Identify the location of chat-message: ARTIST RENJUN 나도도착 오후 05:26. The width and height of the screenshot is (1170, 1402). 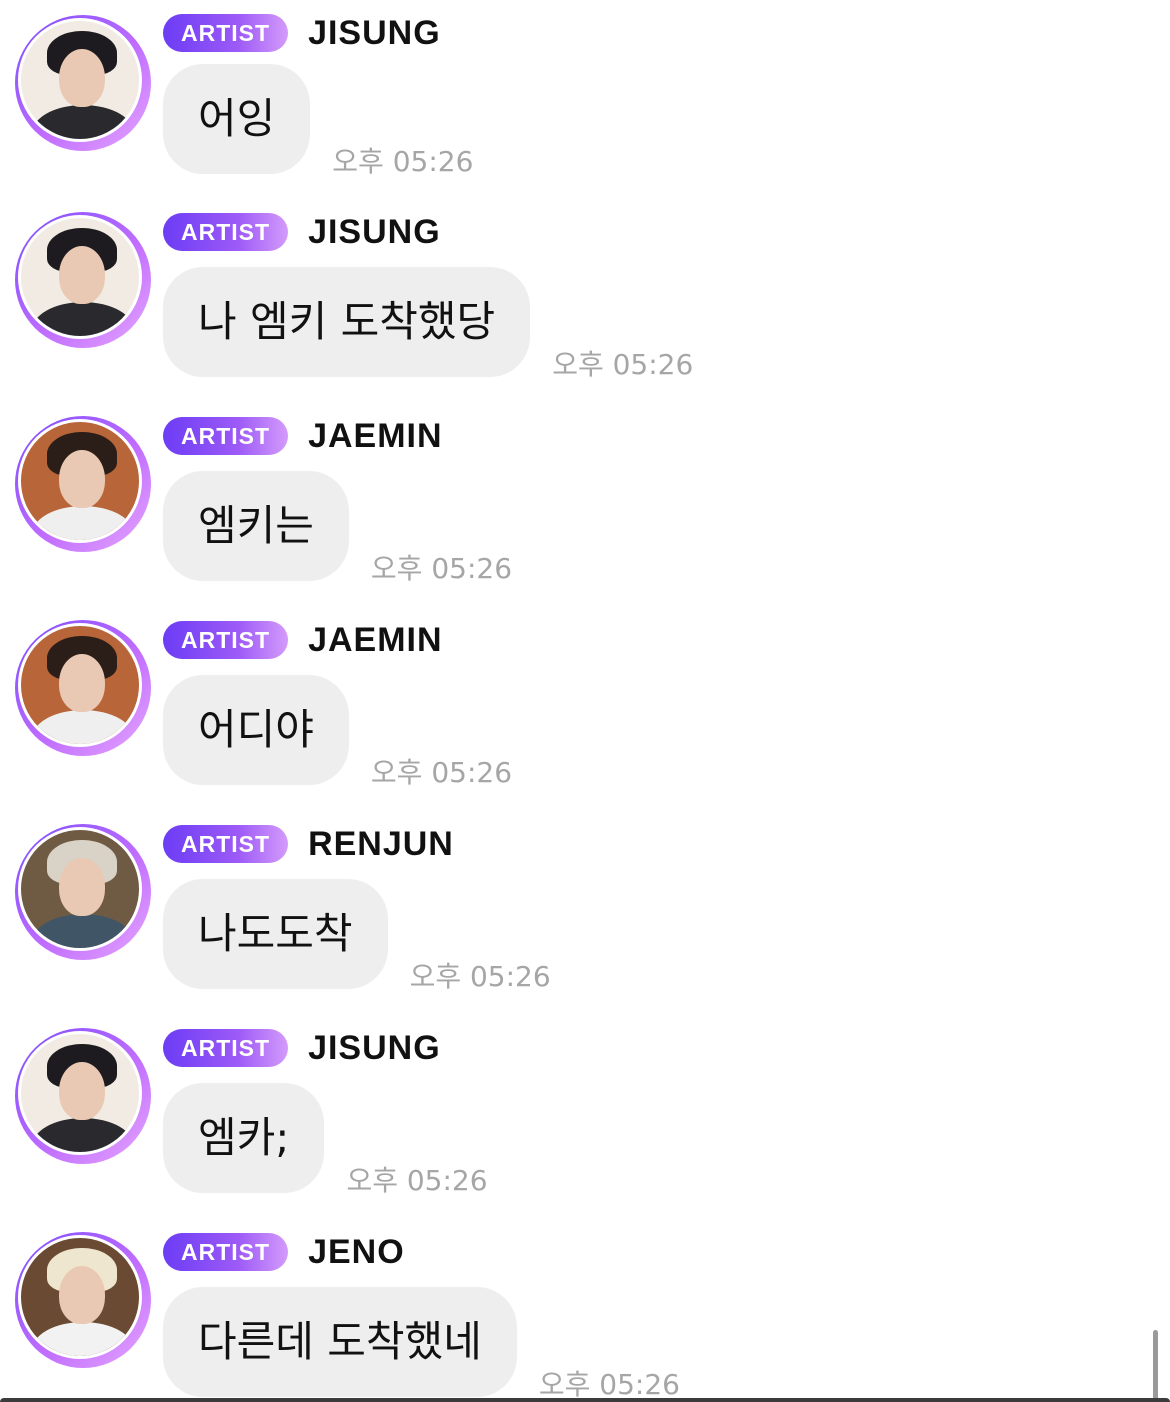
(585, 926).